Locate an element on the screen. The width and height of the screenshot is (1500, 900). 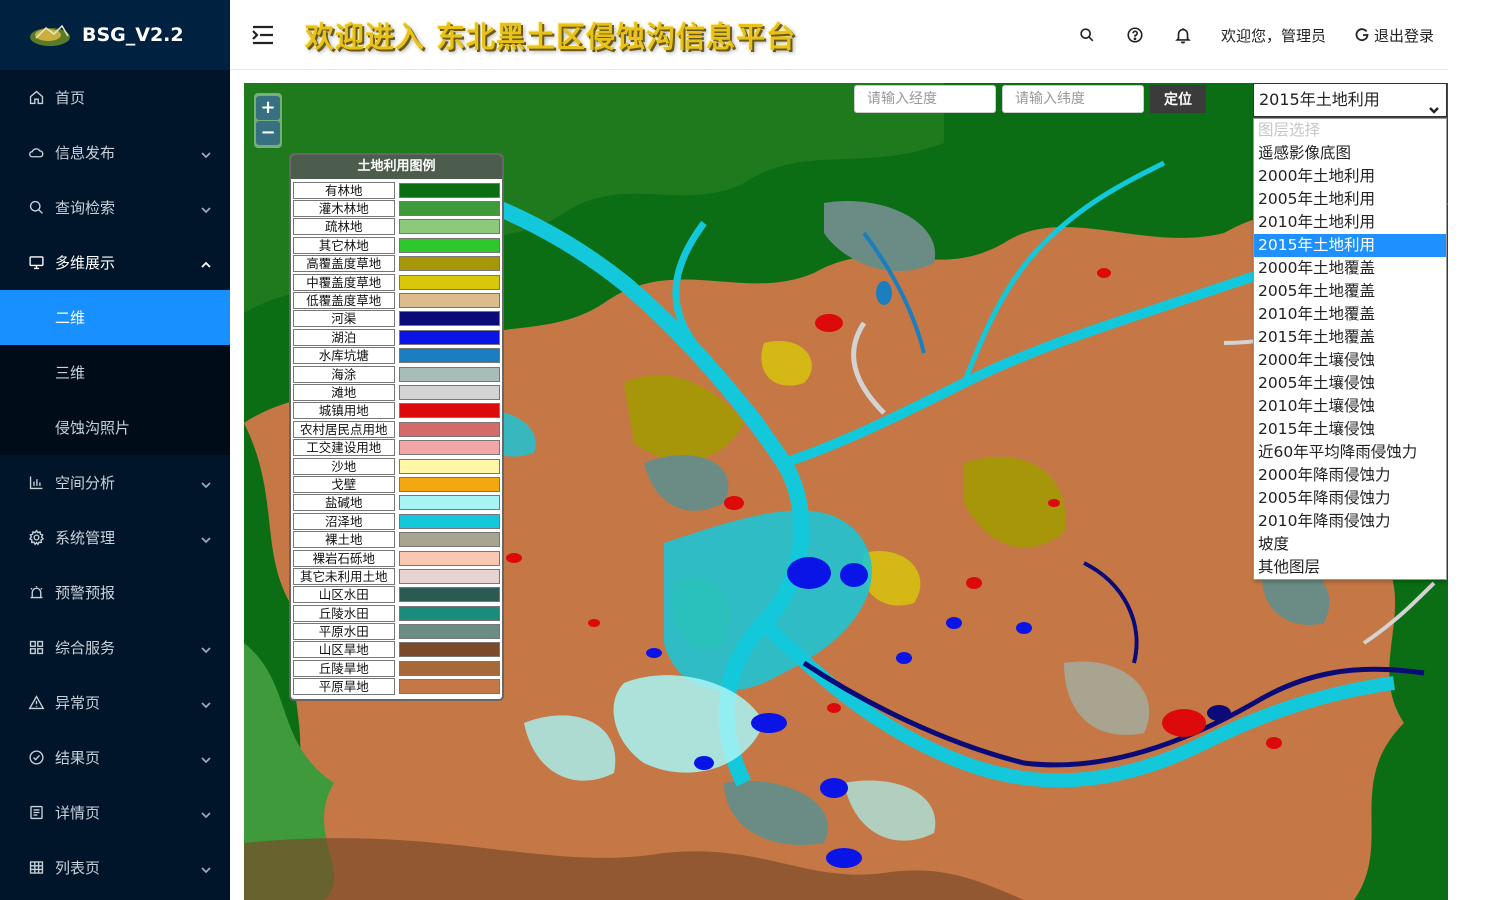
locate-button: 定位 is located at coordinates (1178, 99).